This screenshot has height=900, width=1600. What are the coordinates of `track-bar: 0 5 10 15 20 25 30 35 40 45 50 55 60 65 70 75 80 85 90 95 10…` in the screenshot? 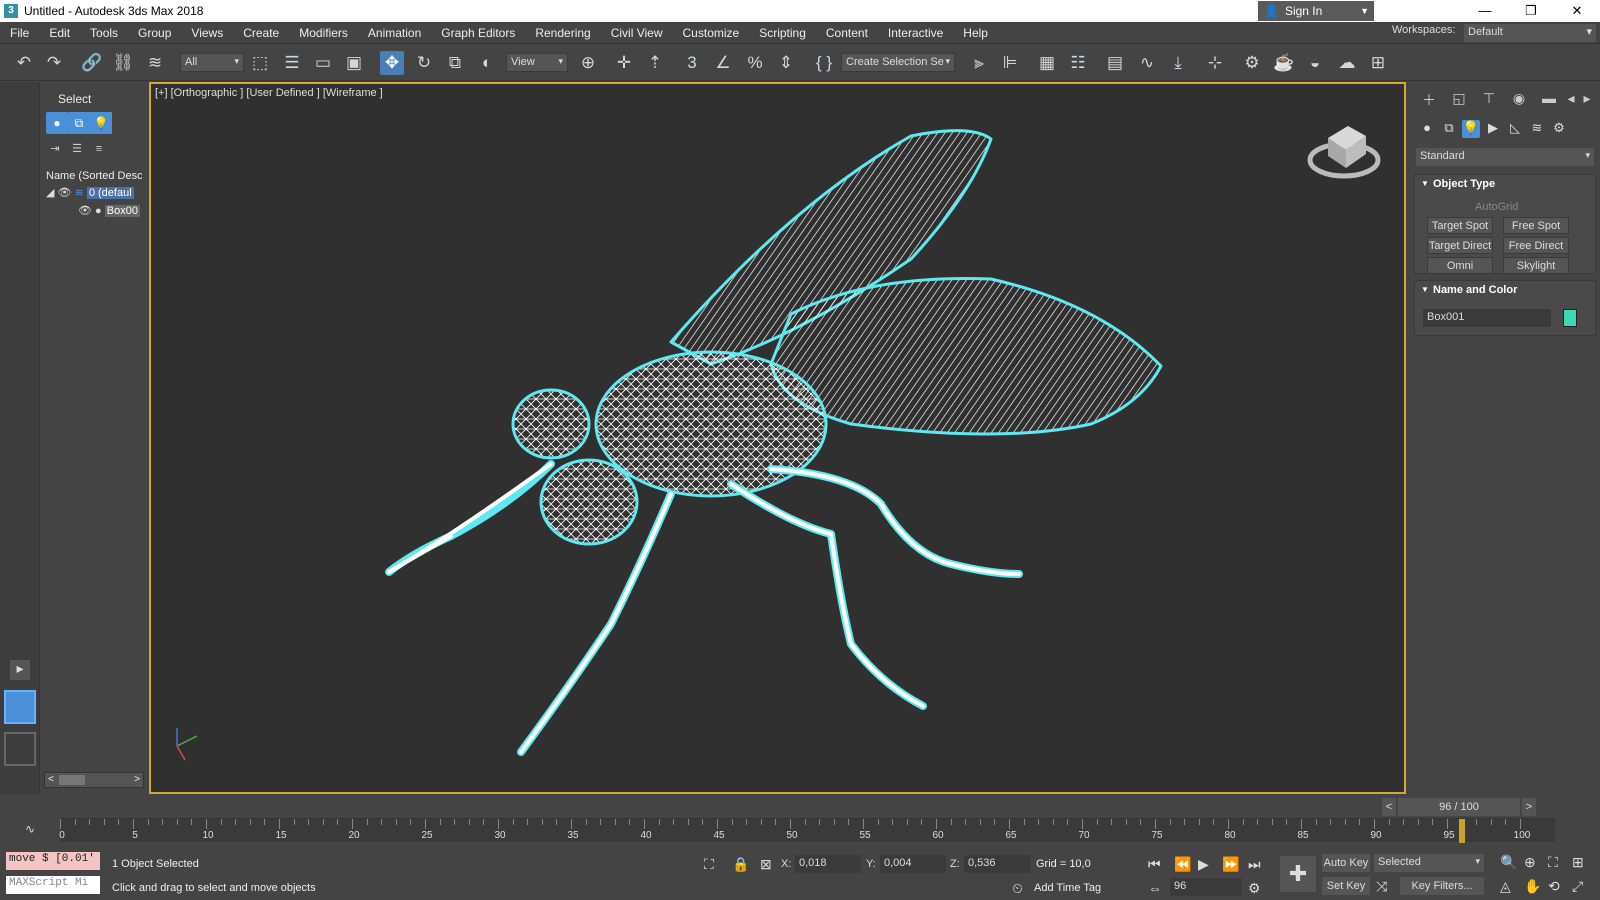 It's located at (807, 830).